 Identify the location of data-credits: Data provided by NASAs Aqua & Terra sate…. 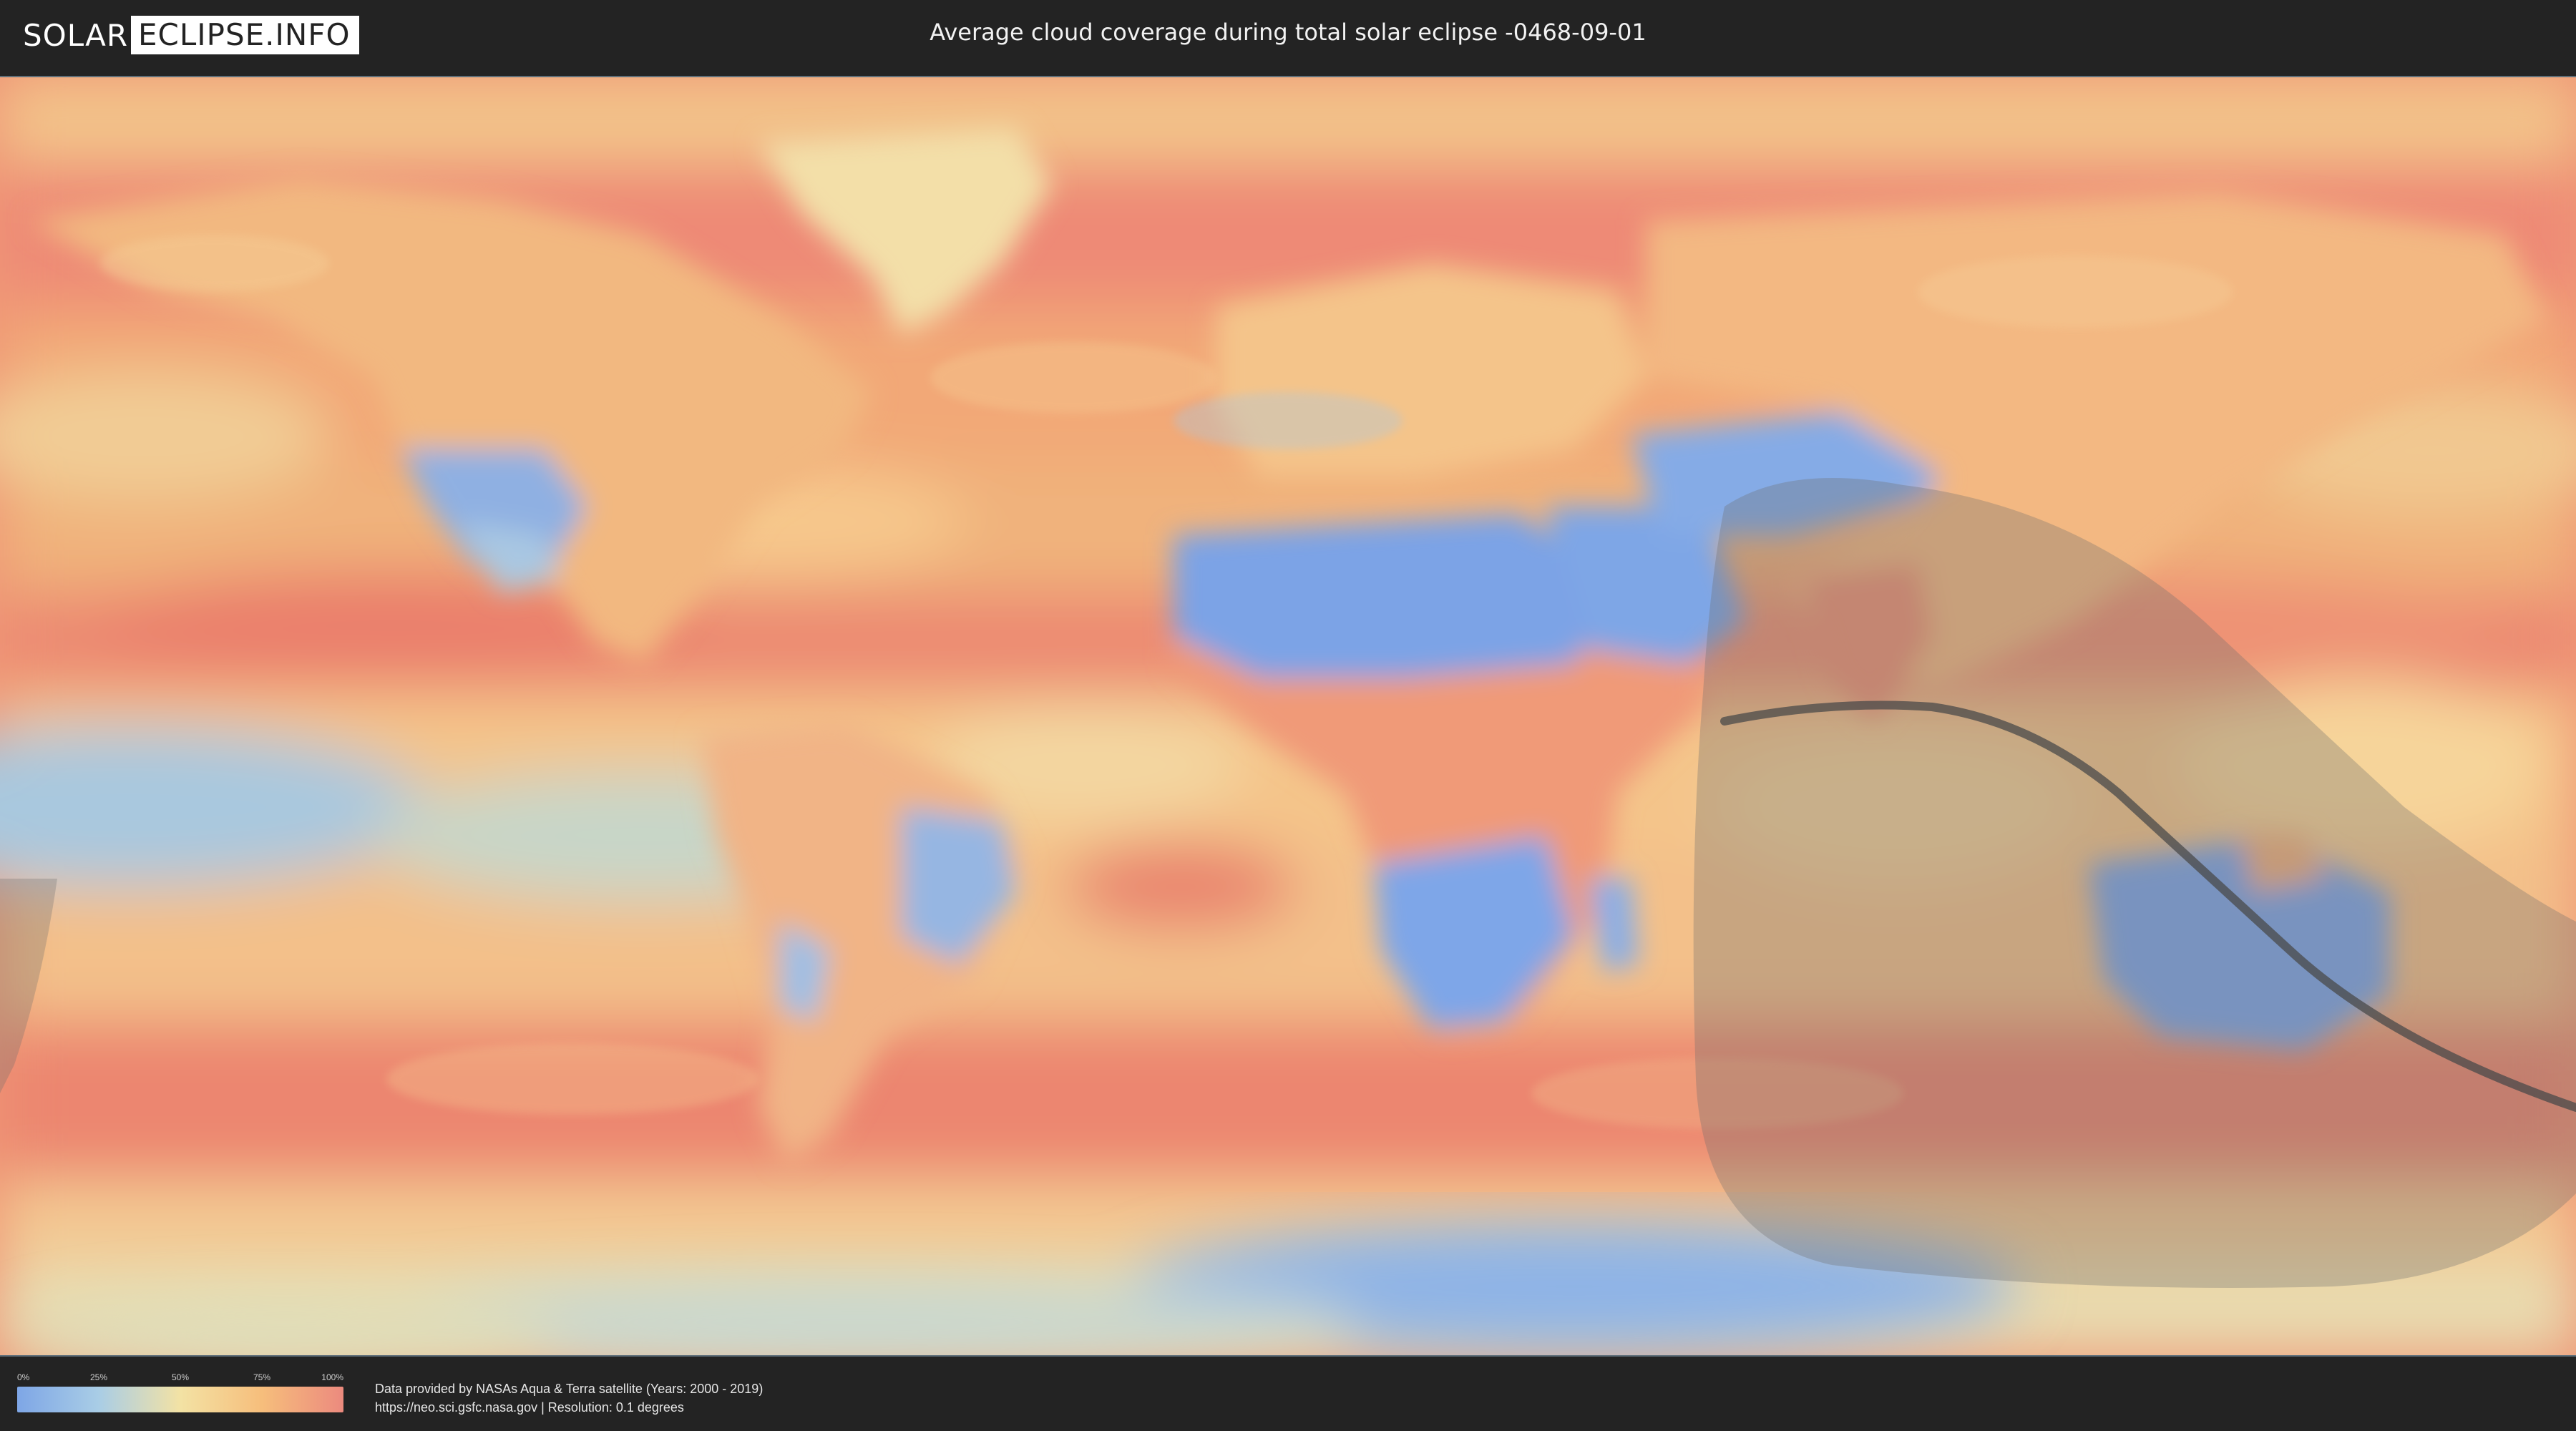
(569, 1398).